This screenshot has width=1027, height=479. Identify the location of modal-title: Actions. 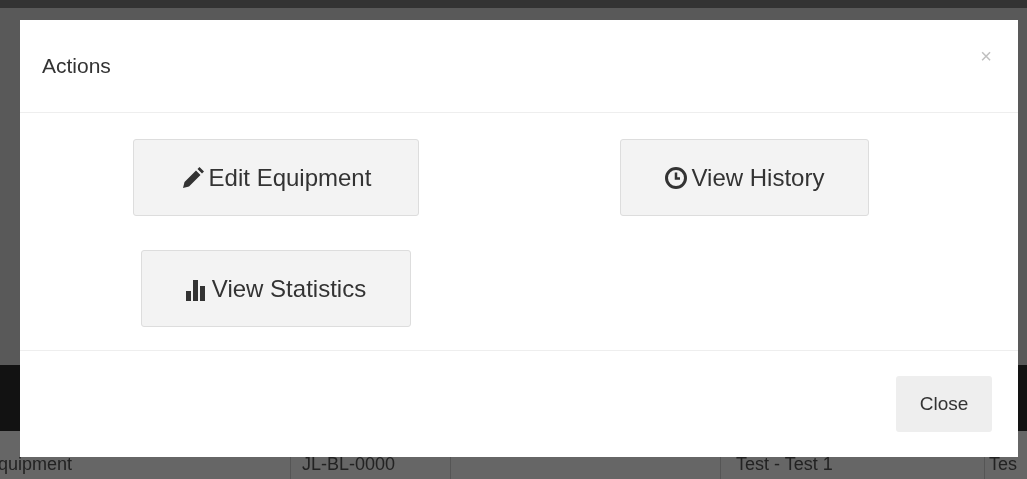
(76, 66).